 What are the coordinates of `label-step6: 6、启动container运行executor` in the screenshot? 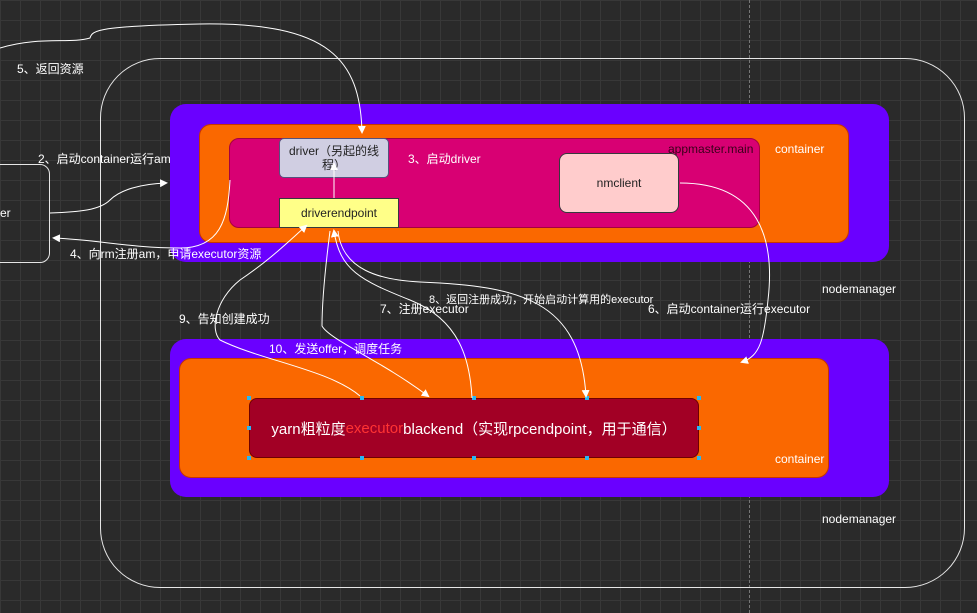 It's located at (729, 309).